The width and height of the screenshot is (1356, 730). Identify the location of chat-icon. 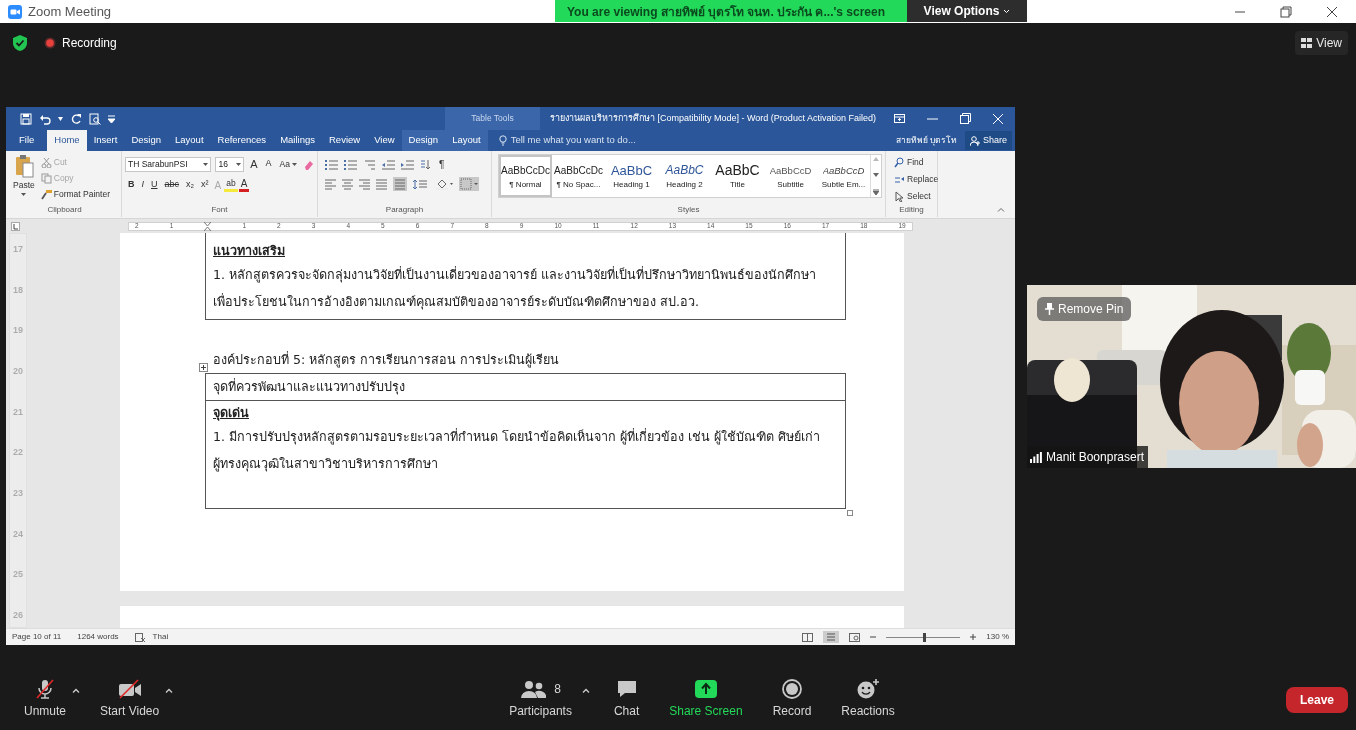
(626, 689).